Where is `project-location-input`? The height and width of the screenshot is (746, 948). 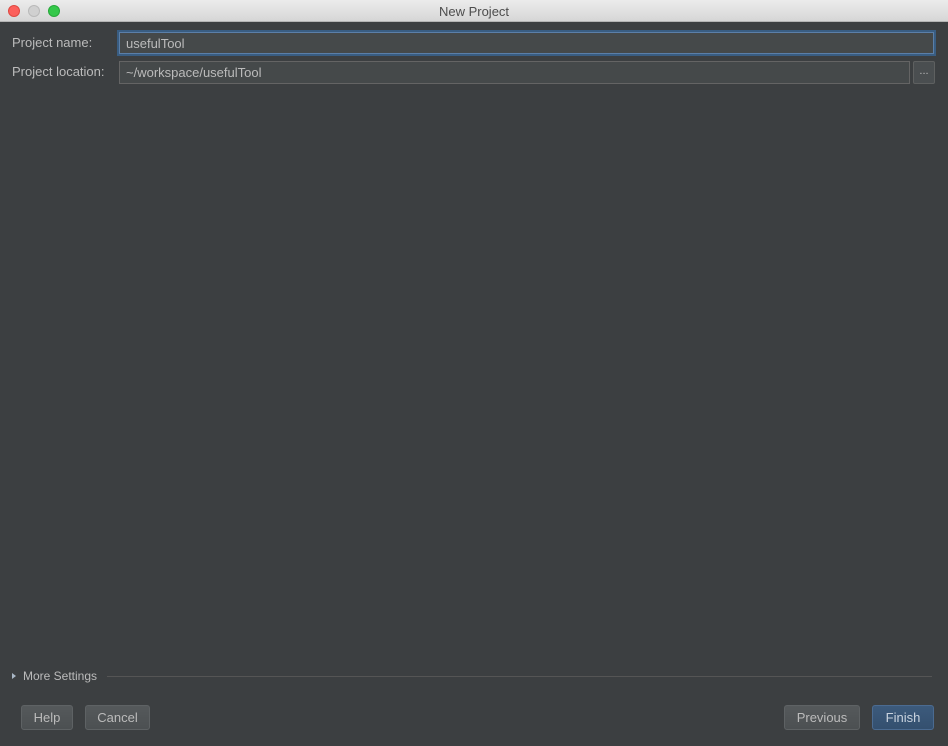 project-location-input is located at coordinates (514, 72).